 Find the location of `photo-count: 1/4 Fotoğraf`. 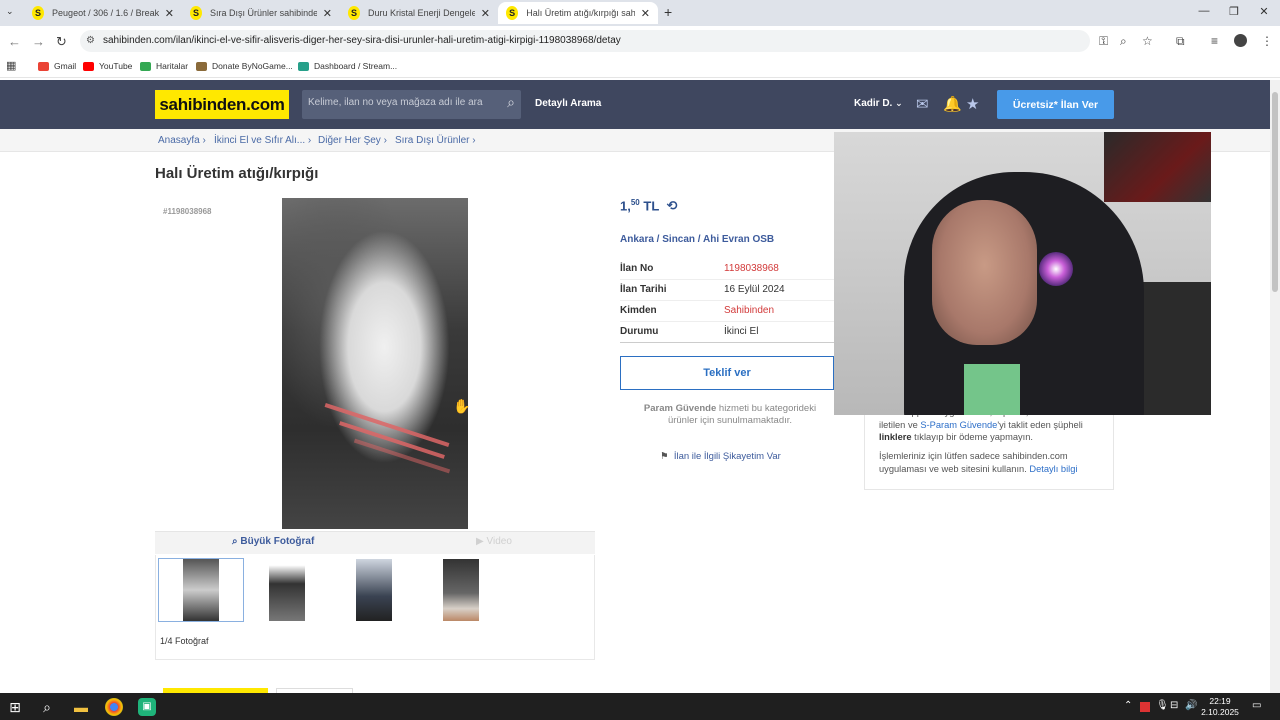

photo-count: 1/4 Fotoğraf is located at coordinates (184, 641).